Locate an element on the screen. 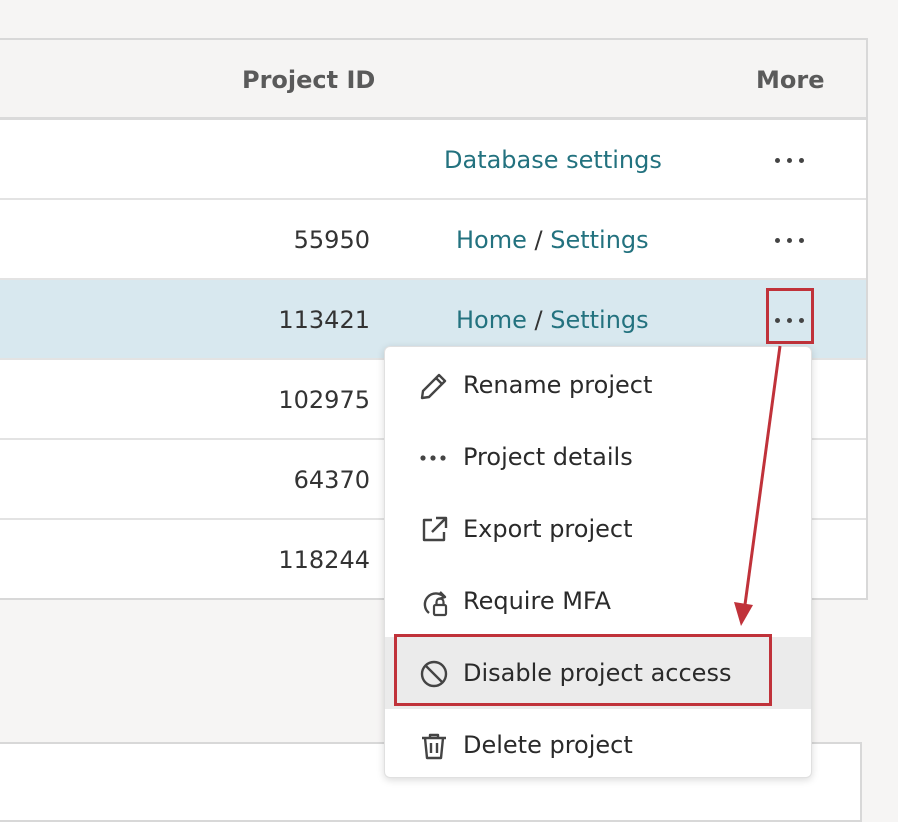 The width and height of the screenshot is (898, 822). project-id-cell: 64370 is located at coordinates (331, 480).